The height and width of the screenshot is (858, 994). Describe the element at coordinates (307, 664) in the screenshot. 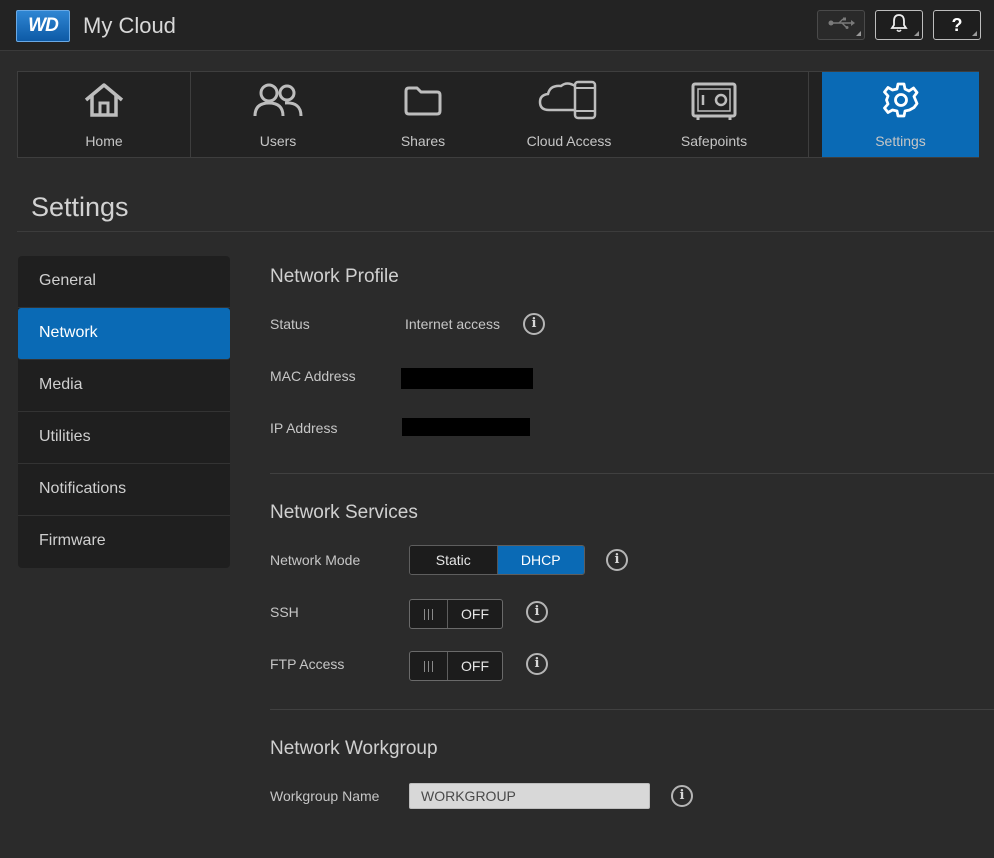

I see `ftp-access-label: FTP Access` at that location.